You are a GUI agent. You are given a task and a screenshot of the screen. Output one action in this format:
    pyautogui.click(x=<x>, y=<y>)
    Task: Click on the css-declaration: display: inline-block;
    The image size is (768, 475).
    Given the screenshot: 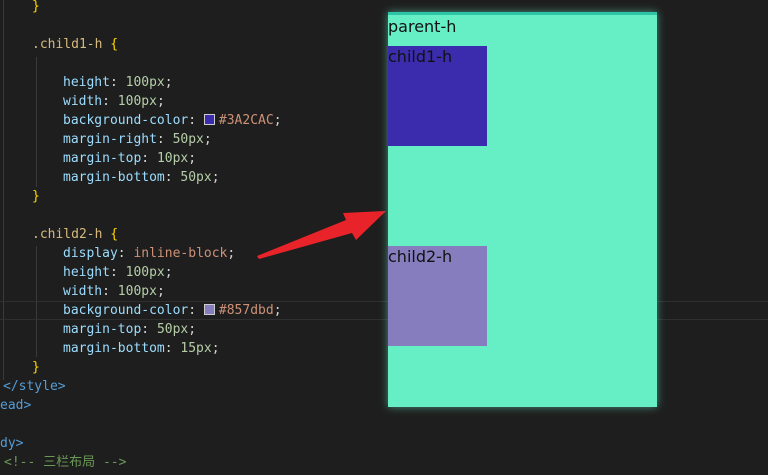 What is the action you would take?
    pyautogui.click(x=149, y=253)
    